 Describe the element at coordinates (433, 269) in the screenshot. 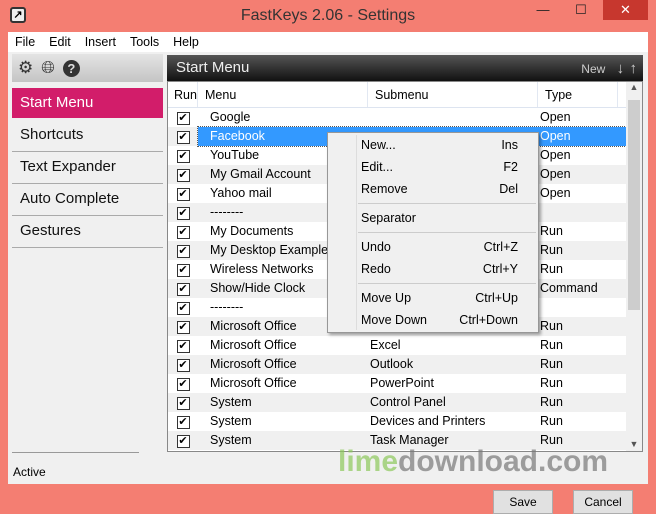

I see `context-item-redo: Redo Ctrl+Y` at that location.